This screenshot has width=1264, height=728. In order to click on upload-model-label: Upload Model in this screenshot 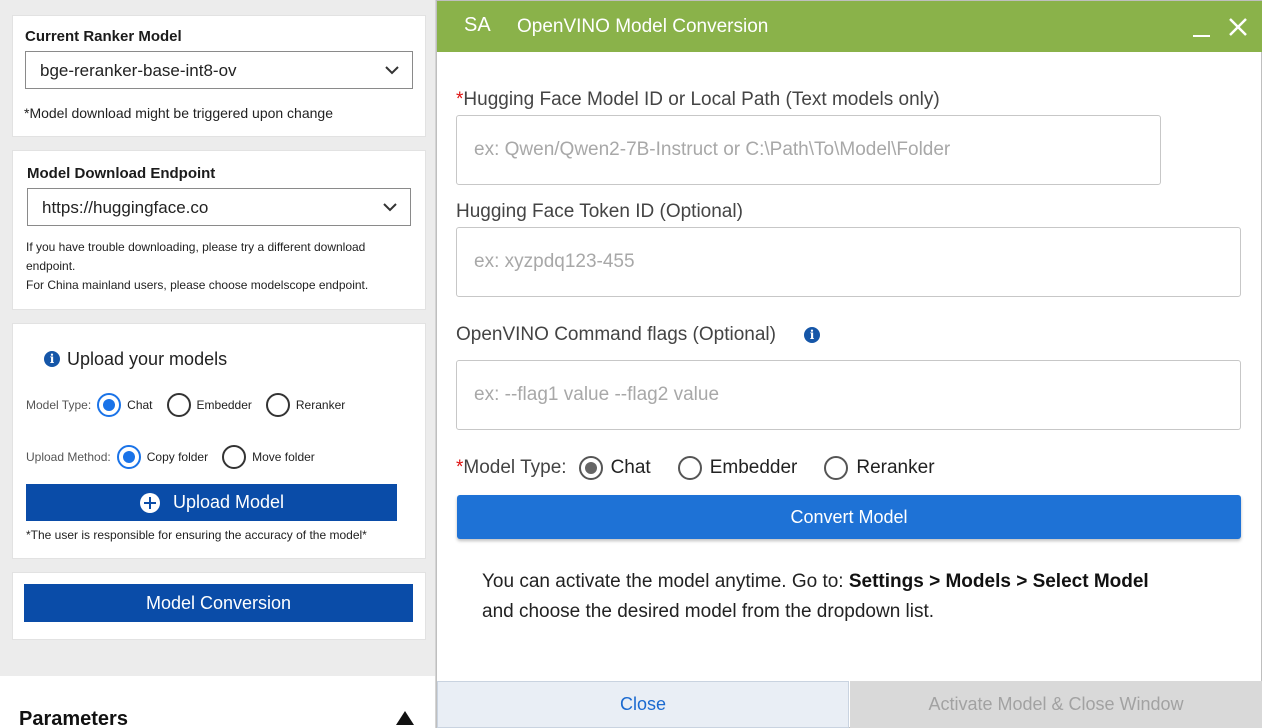, I will do `click(228, 502)`.